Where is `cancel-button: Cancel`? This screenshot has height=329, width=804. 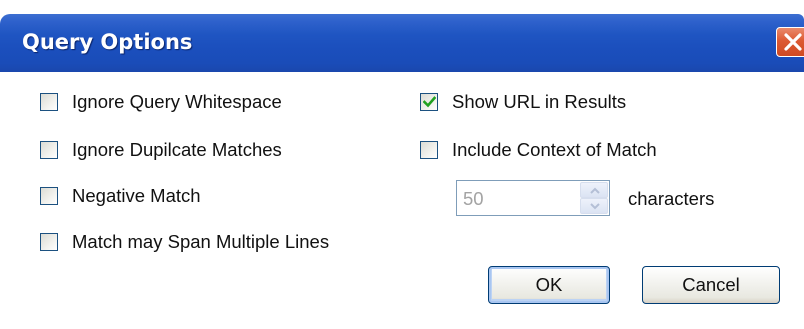 cancel-button: Cancel is located at coordinates (711, 285).